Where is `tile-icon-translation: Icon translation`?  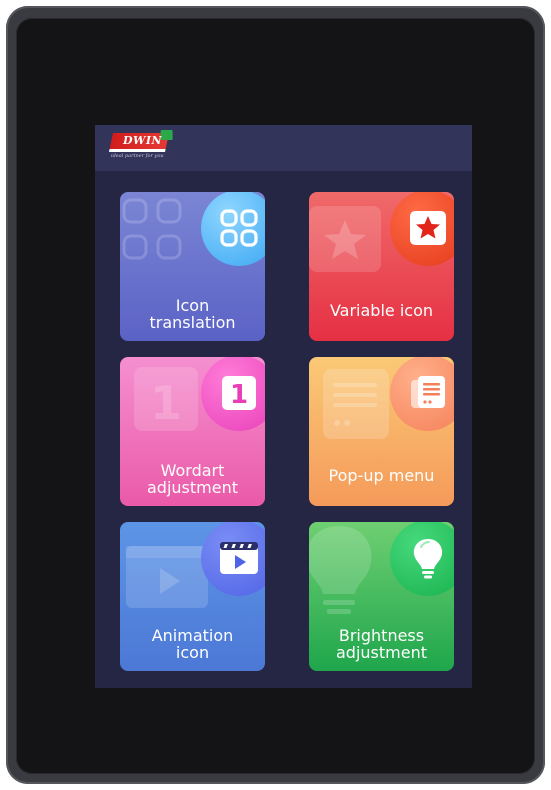
tile-icon-translation: Icon translation is located at coordinates (192, 266).